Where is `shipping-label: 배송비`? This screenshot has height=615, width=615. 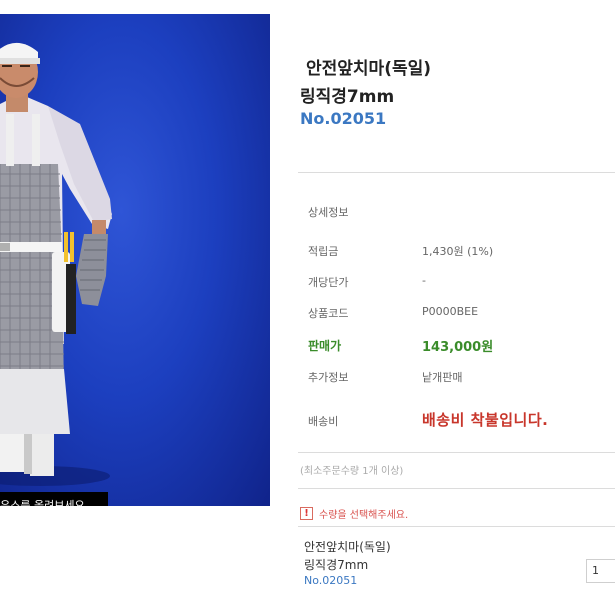 shipping-label: 배송비 is located at coordinates (323, 421).